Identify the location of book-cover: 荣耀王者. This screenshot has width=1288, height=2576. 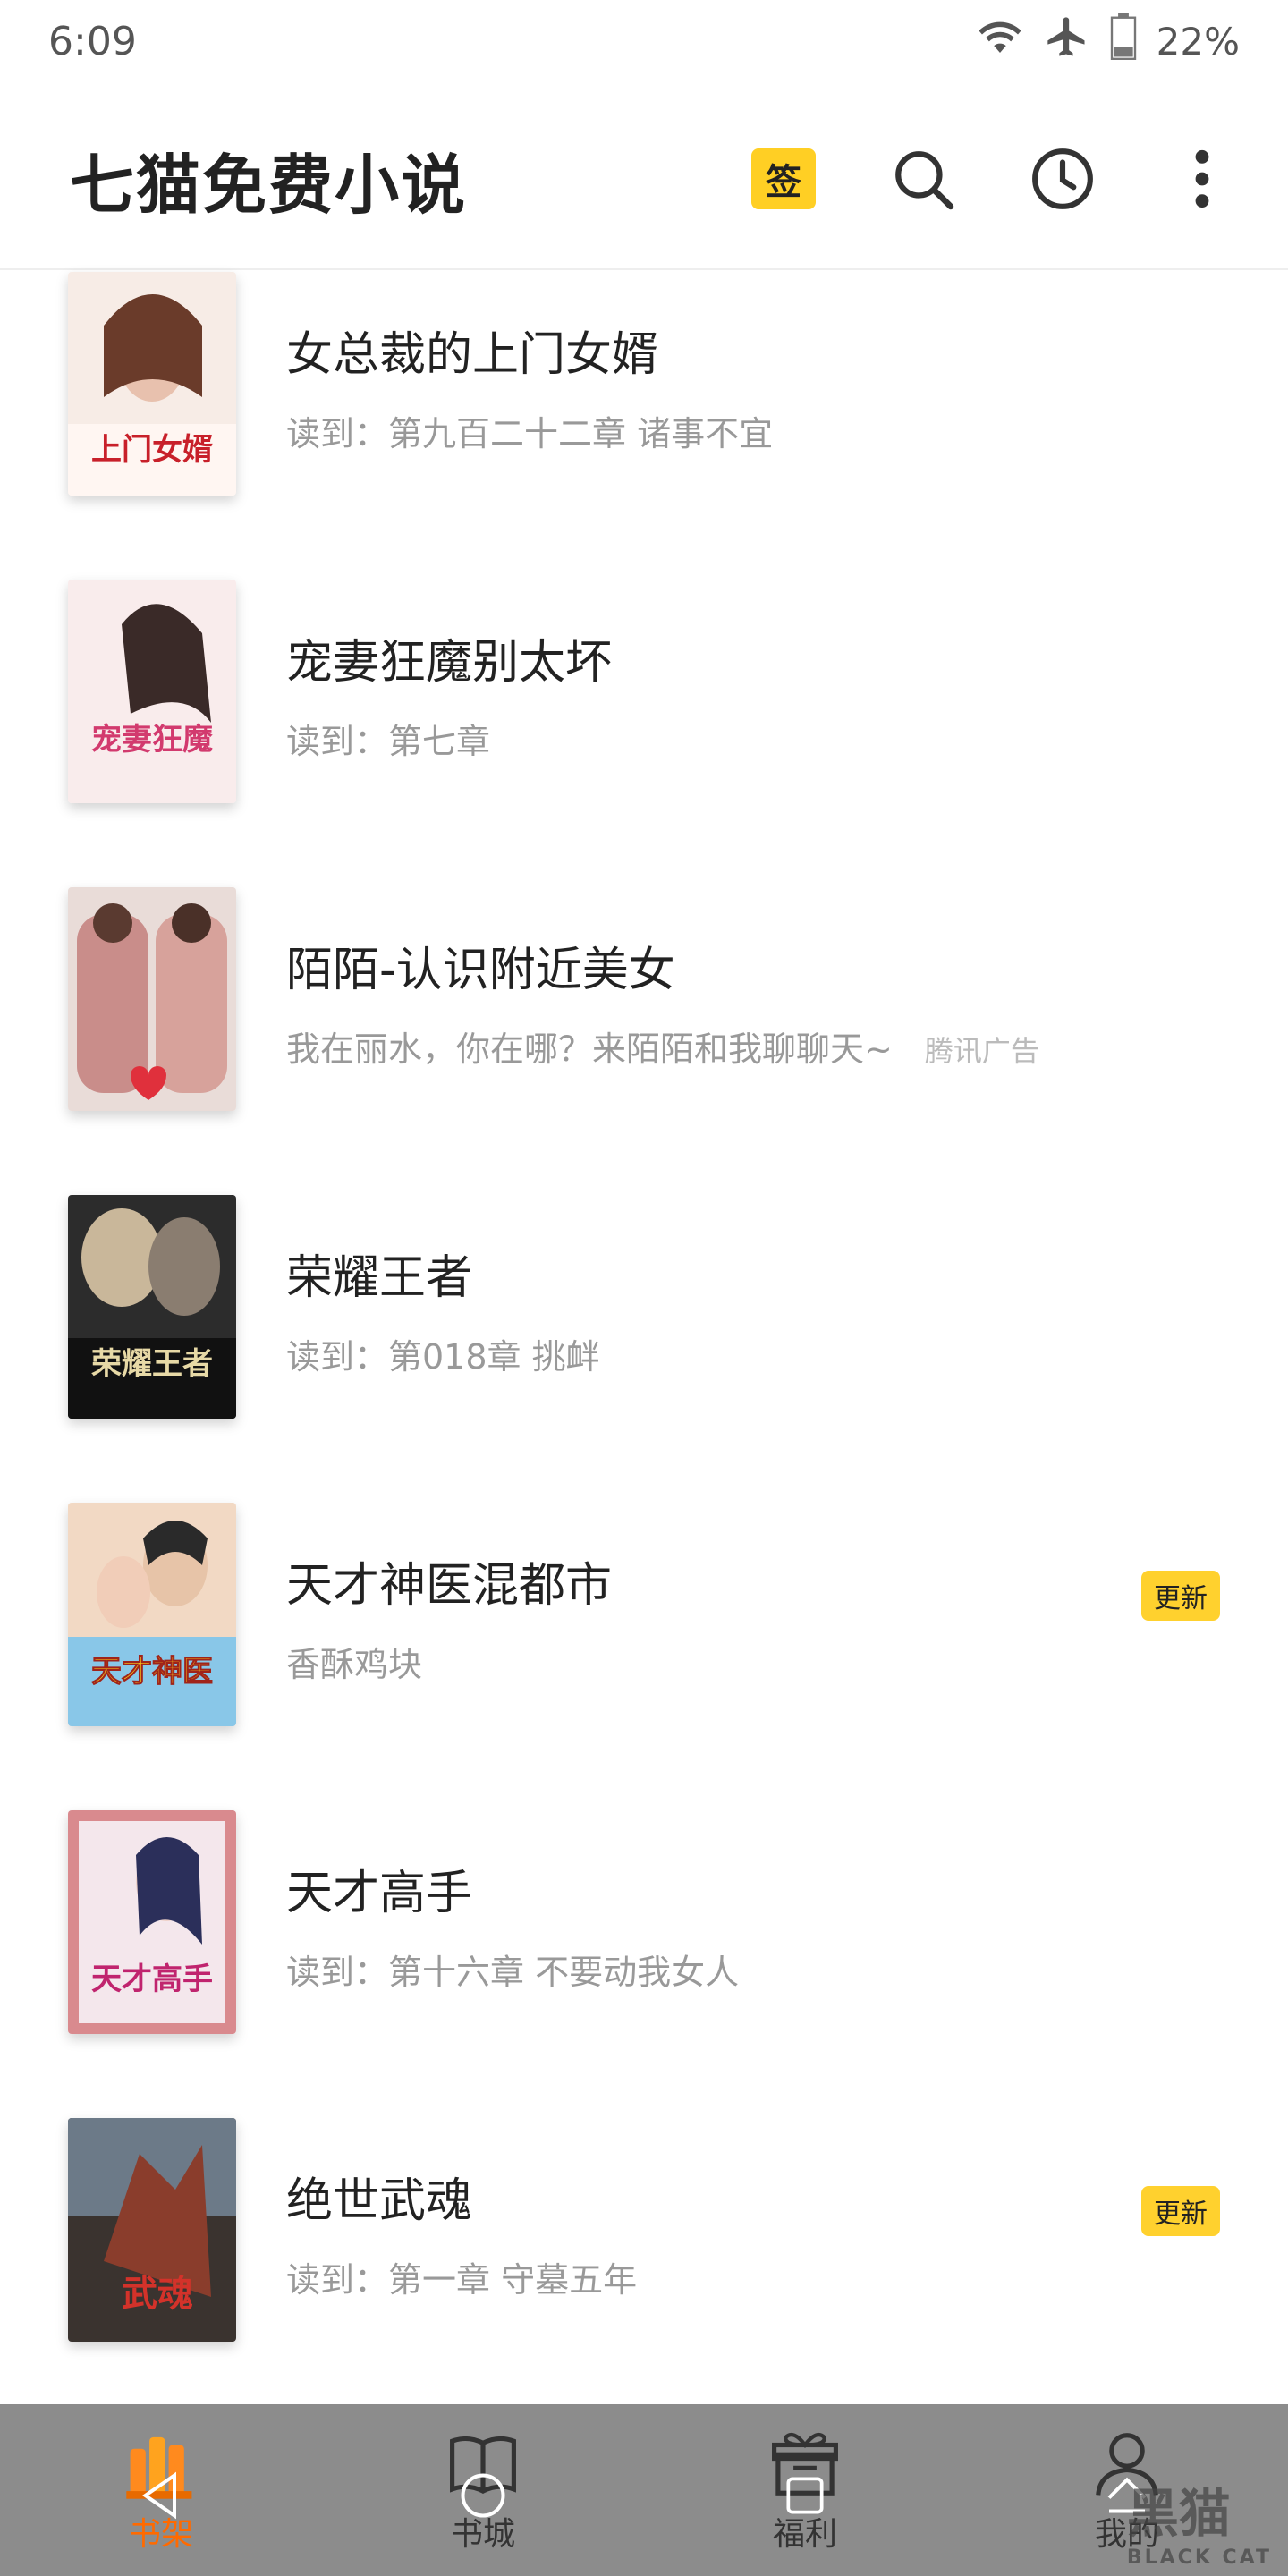
(152, 1307).